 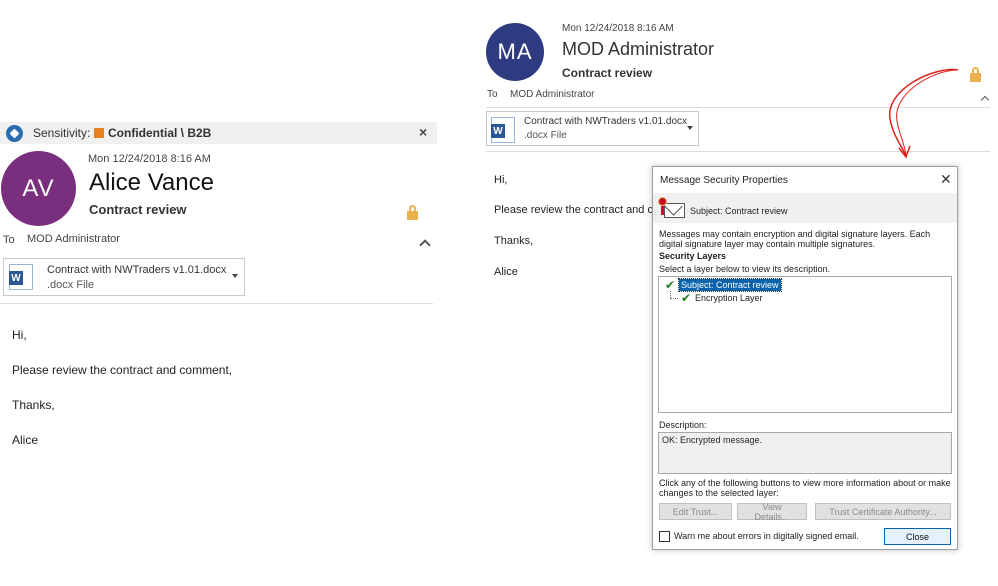 I want to click on sensitivity-label: Sensitivity:, so click(x=62, y=133).